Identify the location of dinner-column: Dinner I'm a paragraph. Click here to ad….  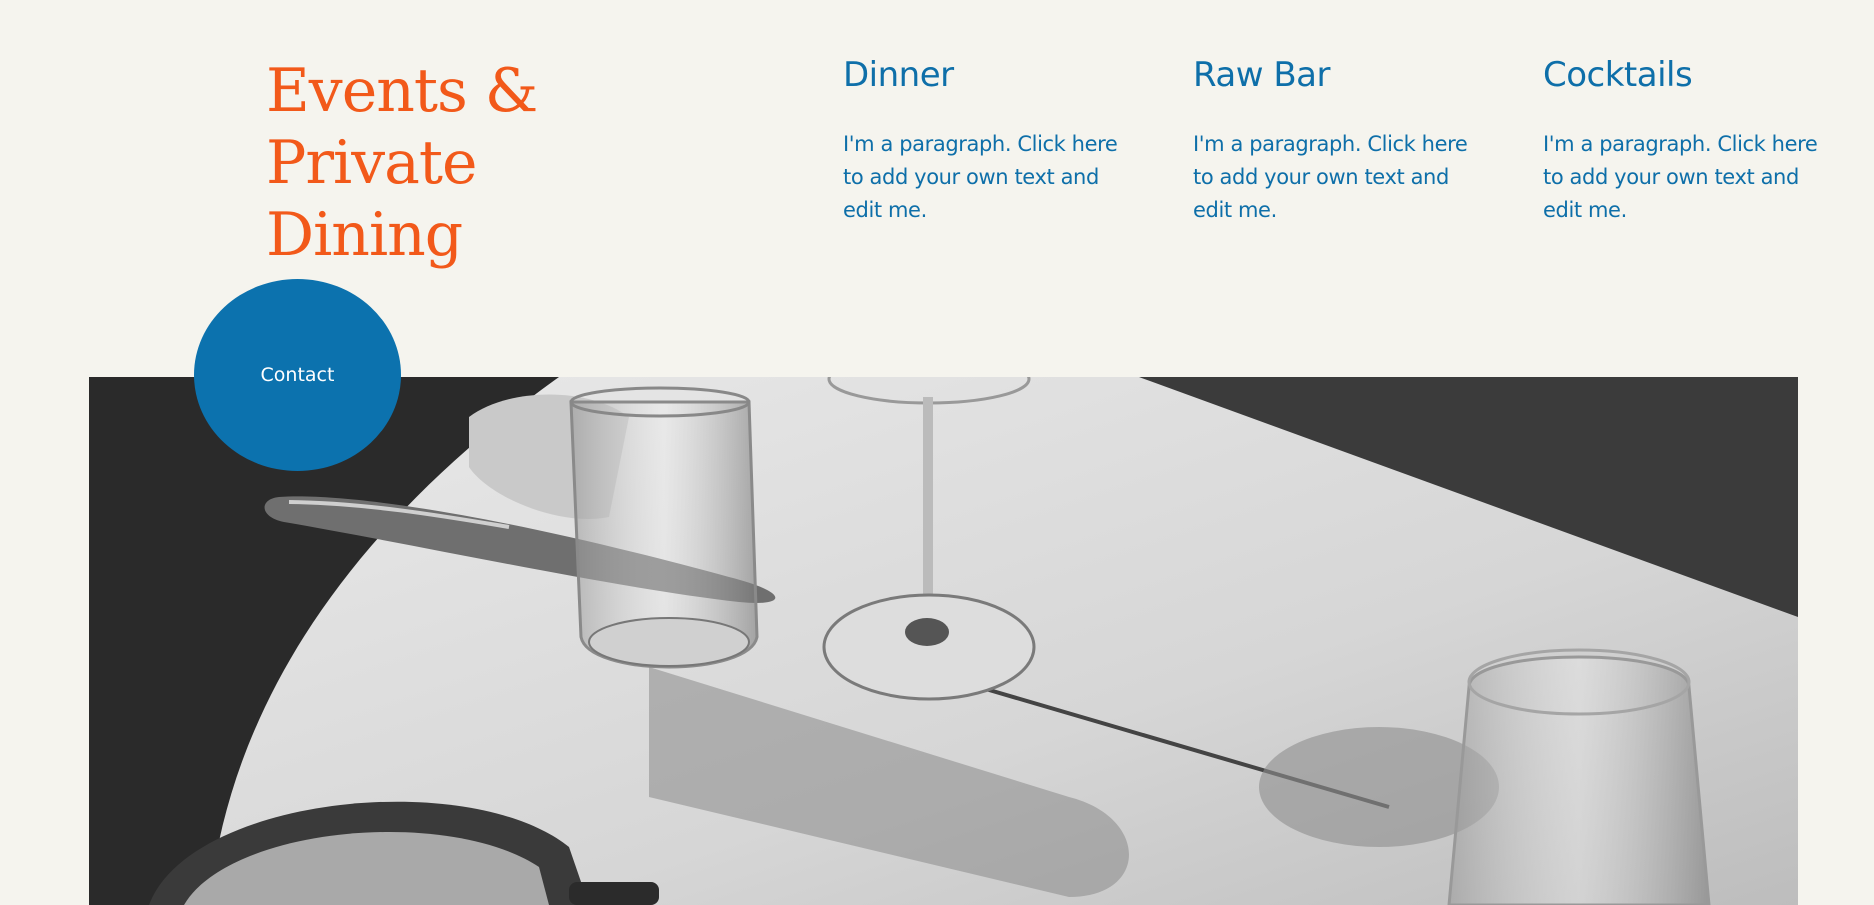
(988, 139).